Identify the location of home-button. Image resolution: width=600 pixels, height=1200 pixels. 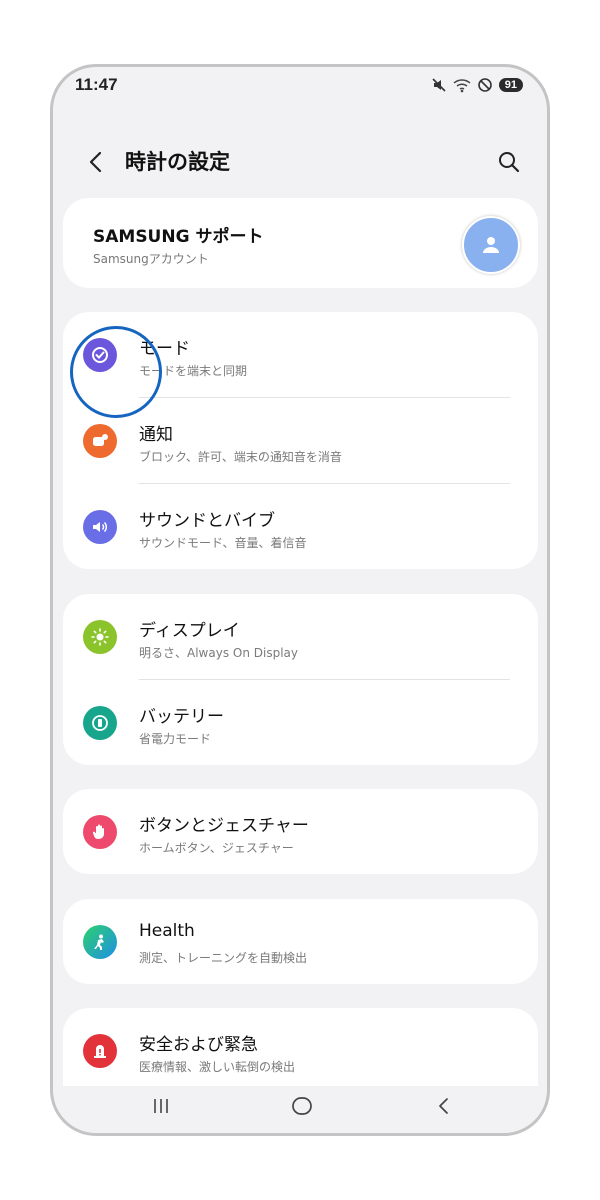
(302, 1106).